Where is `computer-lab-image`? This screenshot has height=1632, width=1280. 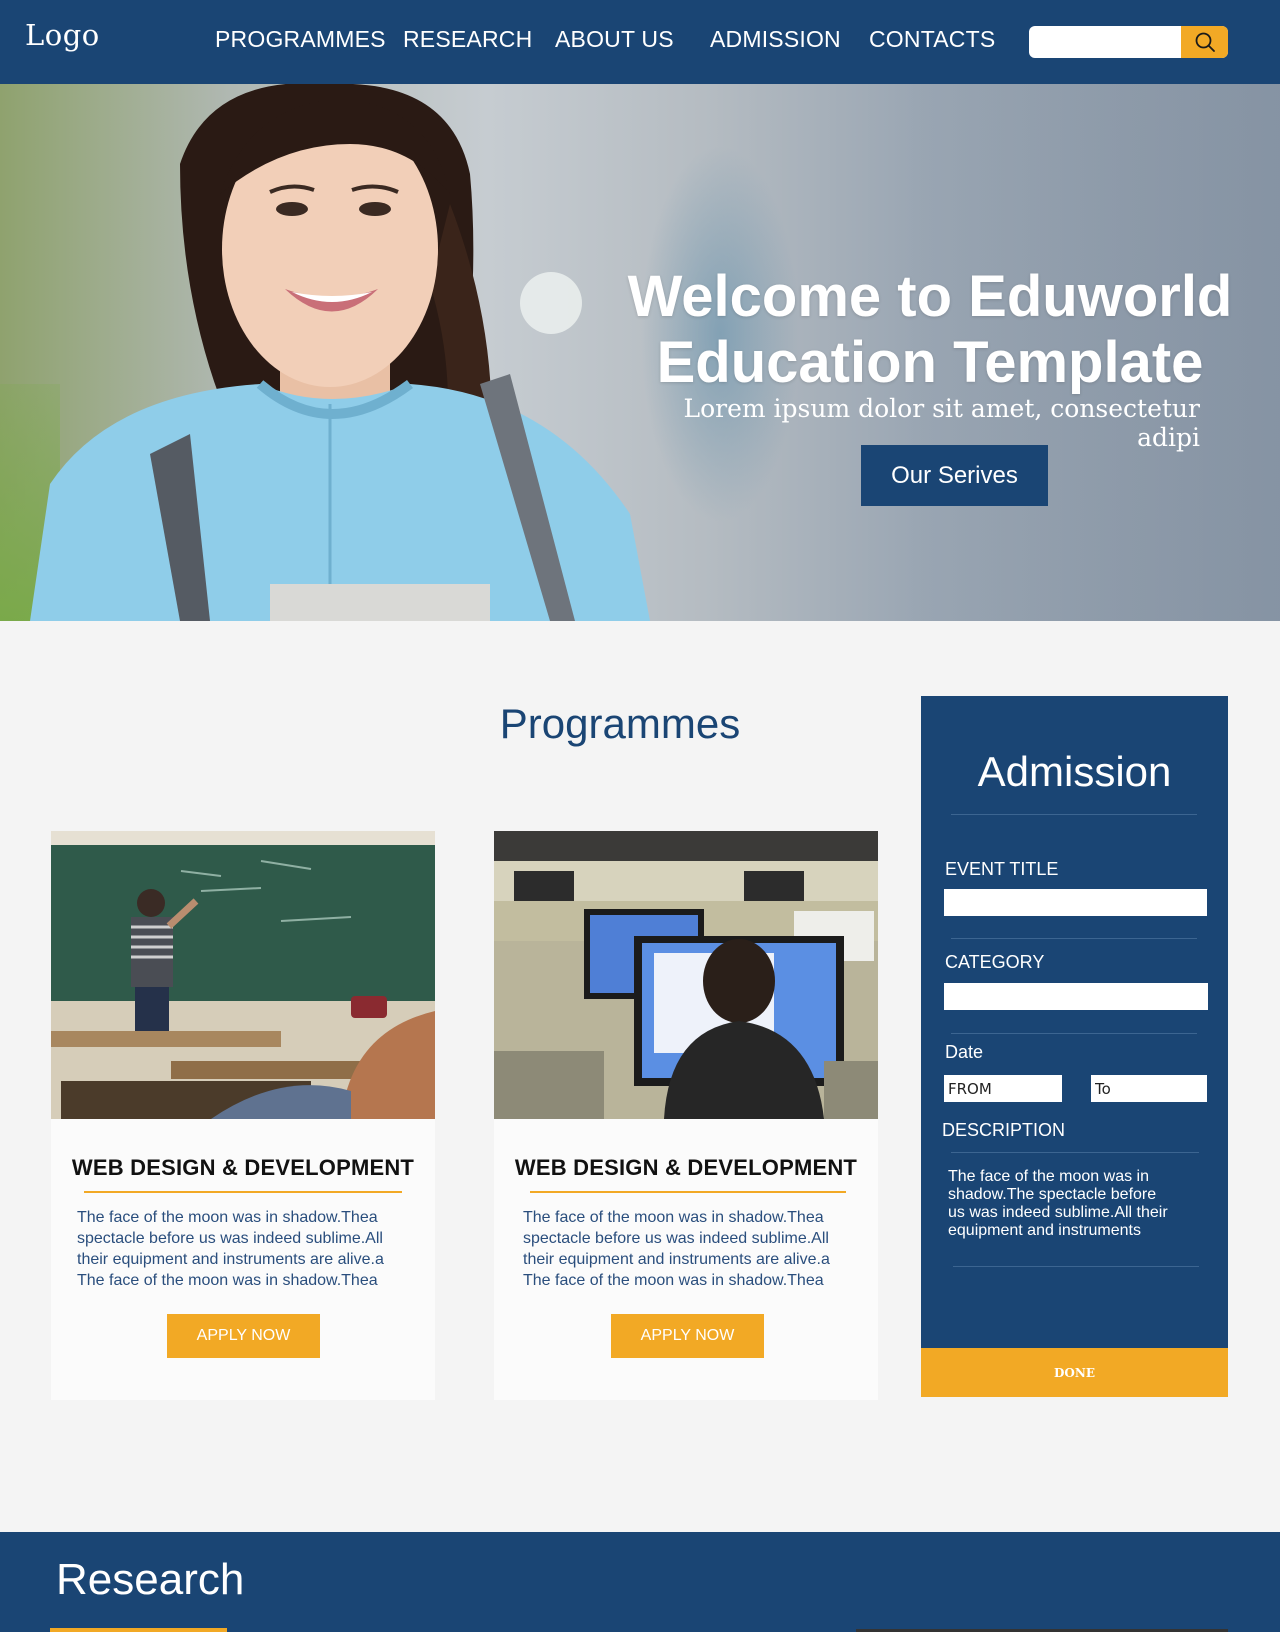 computer-lab-image is located at coordinates (686, 975).